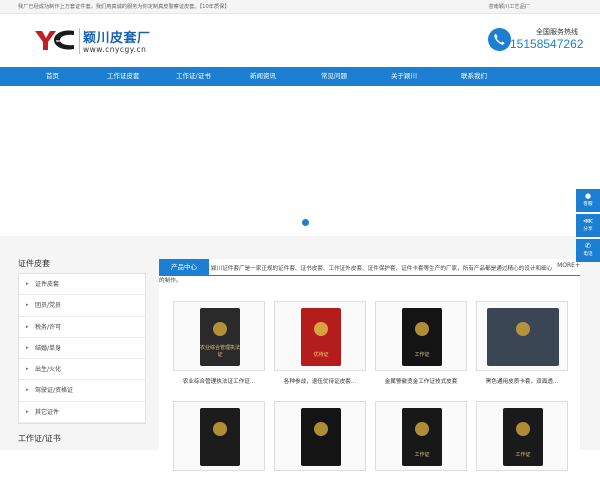 The image size is (600, 477). I want to click on sidebar-item-label: 结婚/单身, so click(48, 348).